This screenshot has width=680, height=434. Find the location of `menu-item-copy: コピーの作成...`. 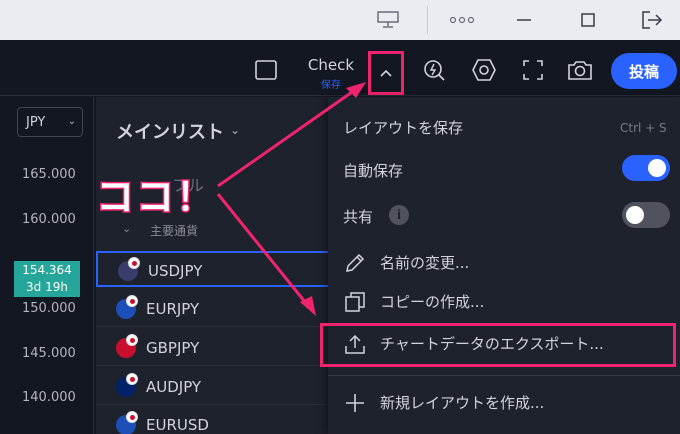

menu-item-copy: コピーの作成... is located at coordinates (432, 301).